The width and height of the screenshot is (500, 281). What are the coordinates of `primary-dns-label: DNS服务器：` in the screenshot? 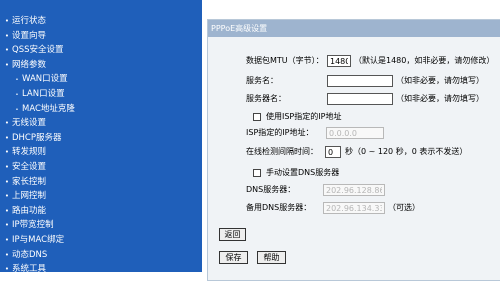 It's located at (271, 189).